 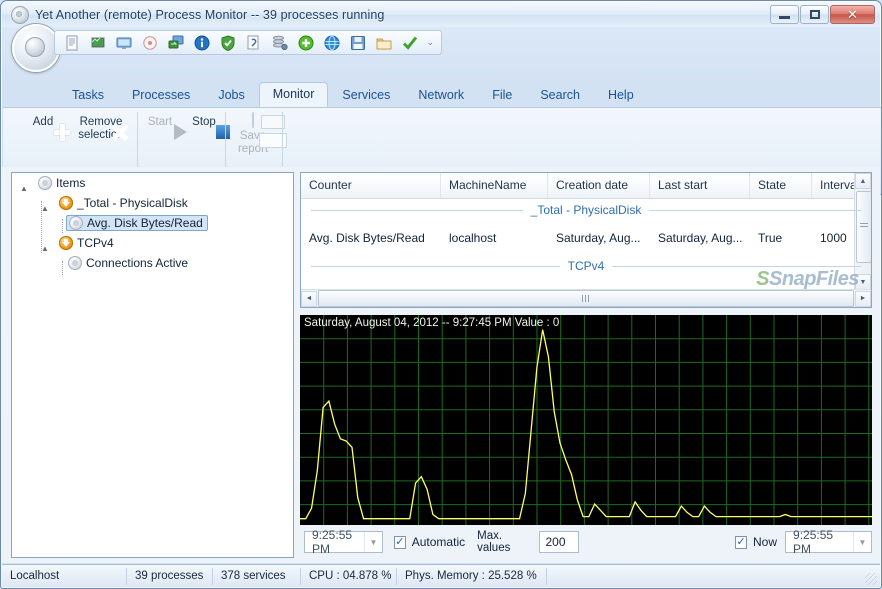 What do you see at coordinates (741, 542) in the screenshot?
I see `now-checkbox: ✓` at bounding box center [741, 542].